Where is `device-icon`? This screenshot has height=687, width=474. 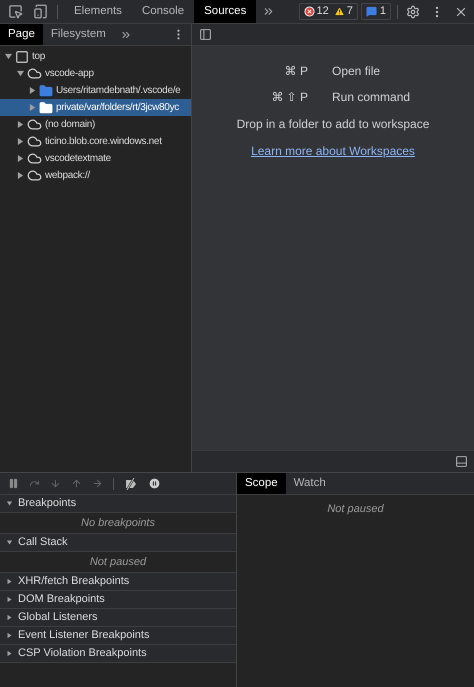 device-icon is located at coordinates (40, 11).